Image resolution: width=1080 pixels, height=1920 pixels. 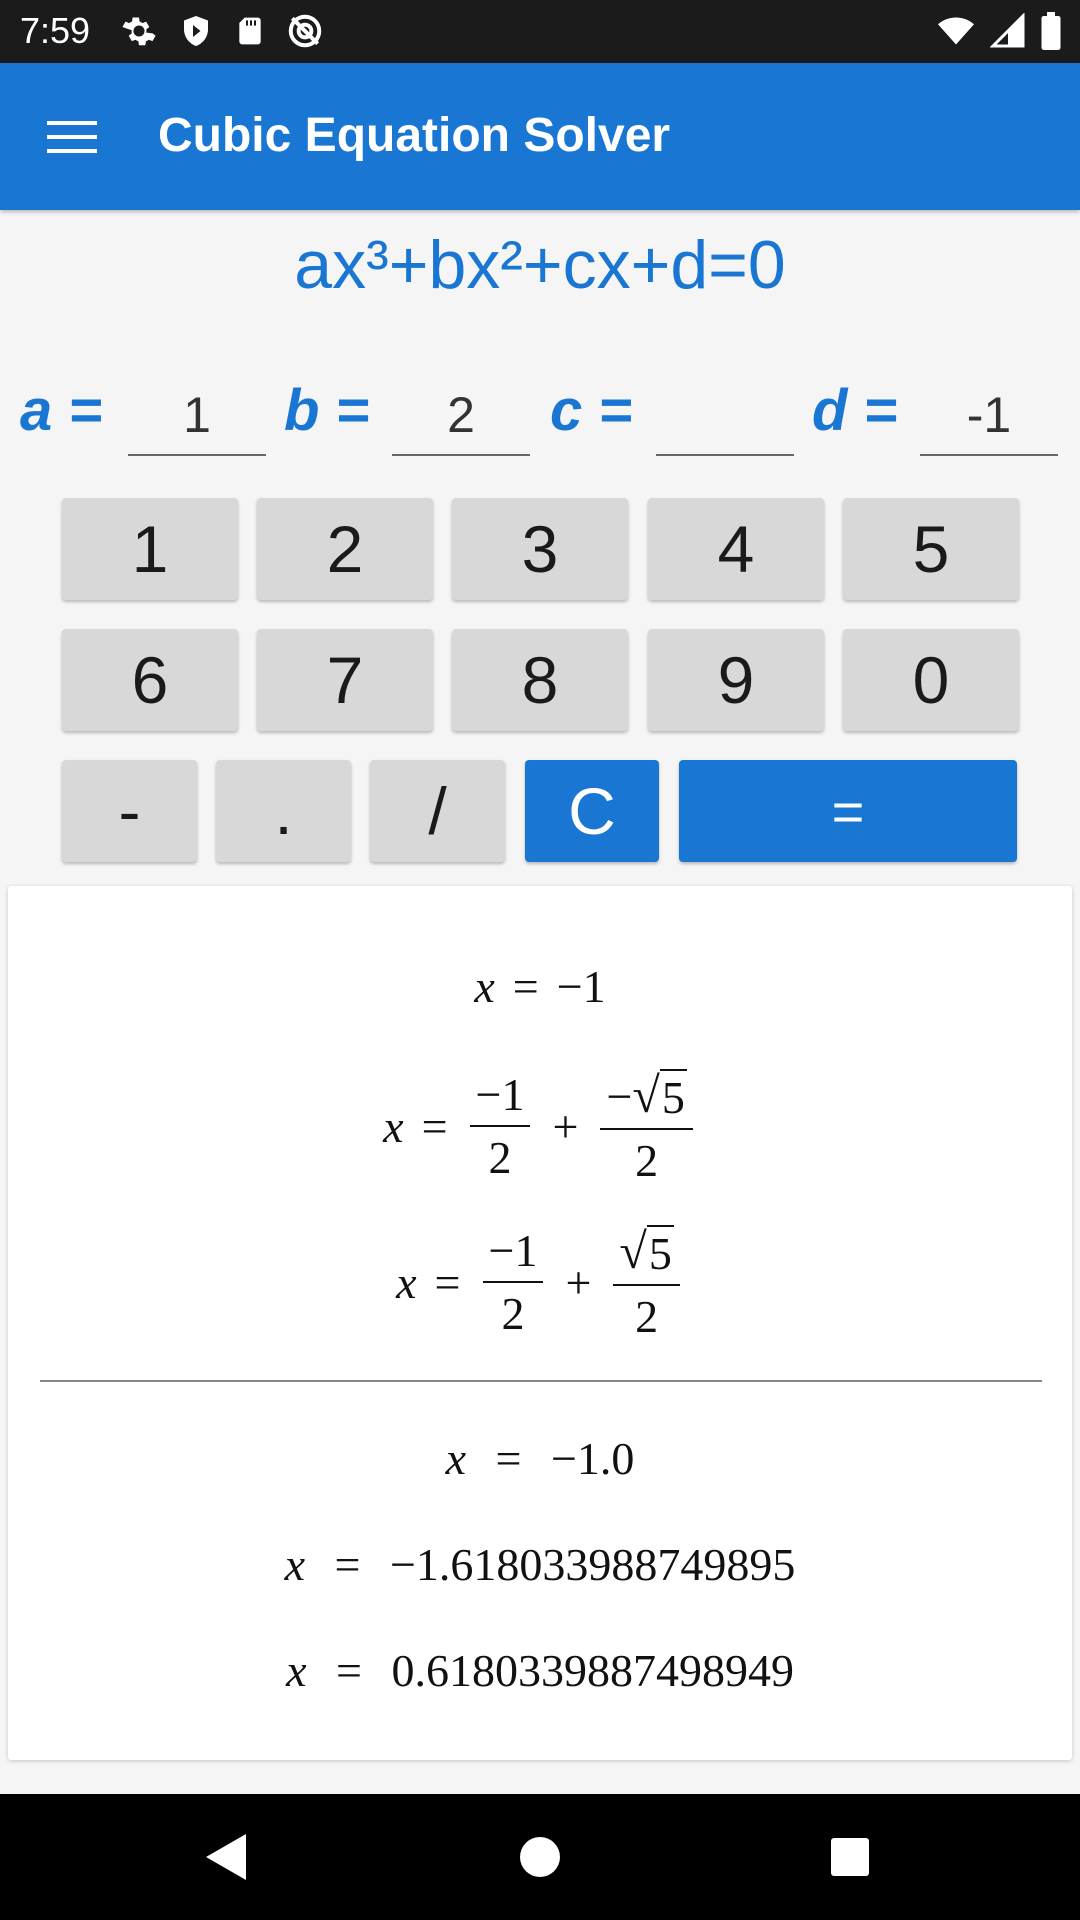 I want to click on hamburger-menu-icon, so click(x=72, y=137).